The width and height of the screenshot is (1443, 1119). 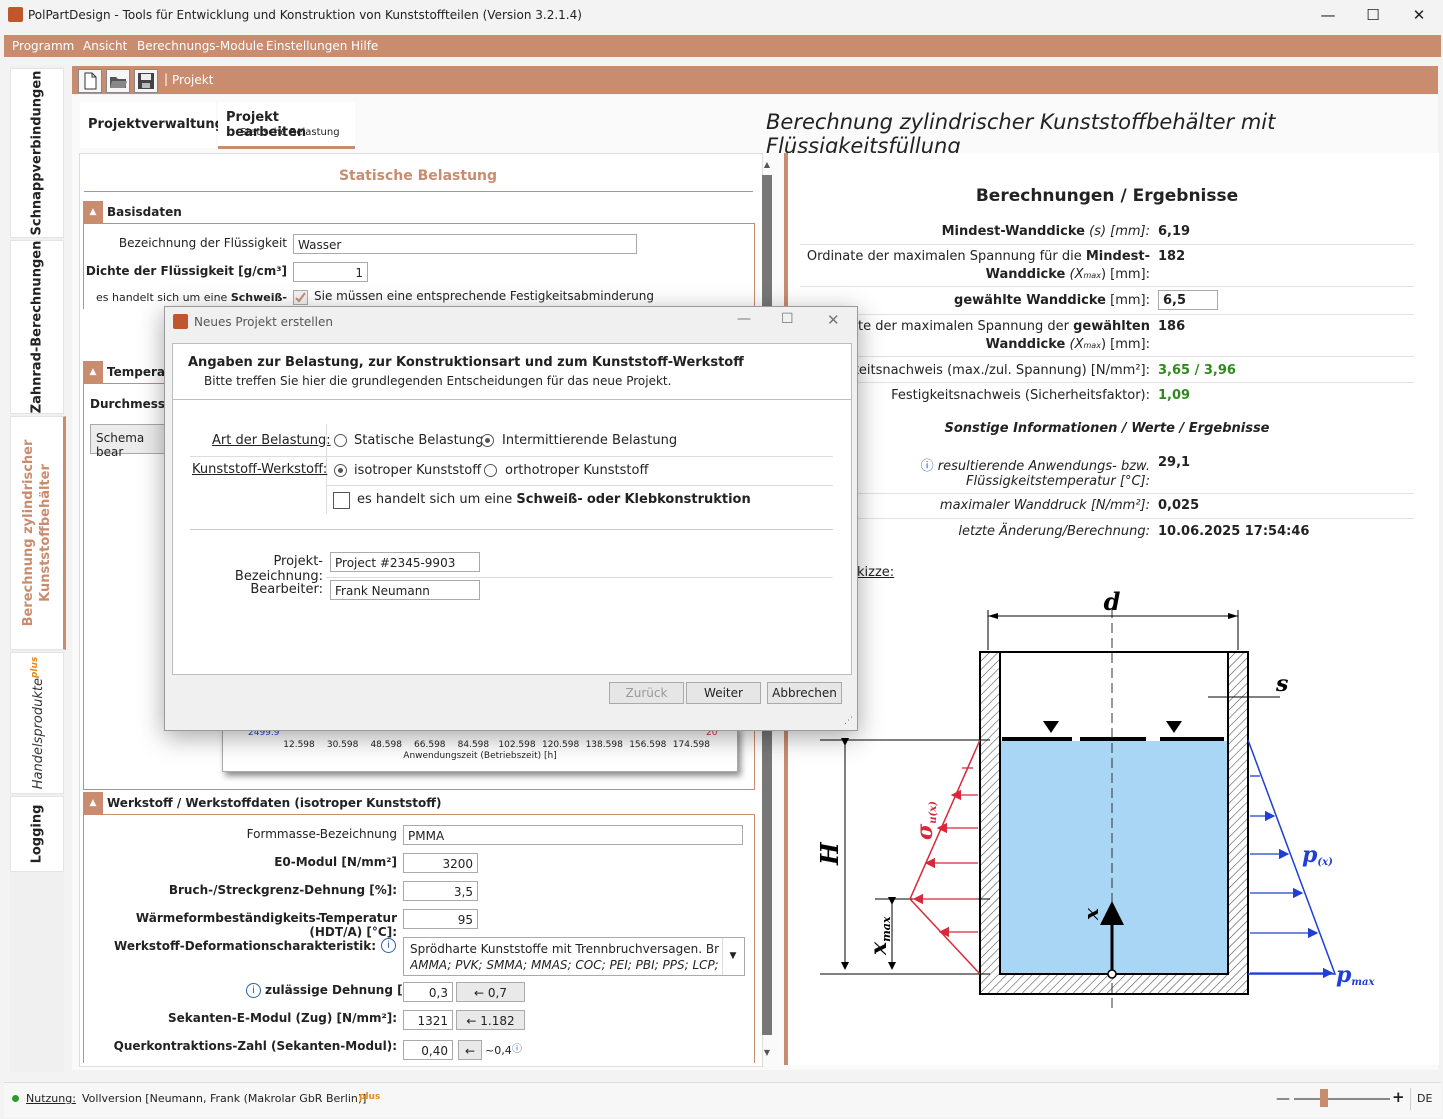 What do you see at coordinates (1424, 1098) in the screenshot?
I see `language-indicator: DE` at bounding box center [1424, 1098].